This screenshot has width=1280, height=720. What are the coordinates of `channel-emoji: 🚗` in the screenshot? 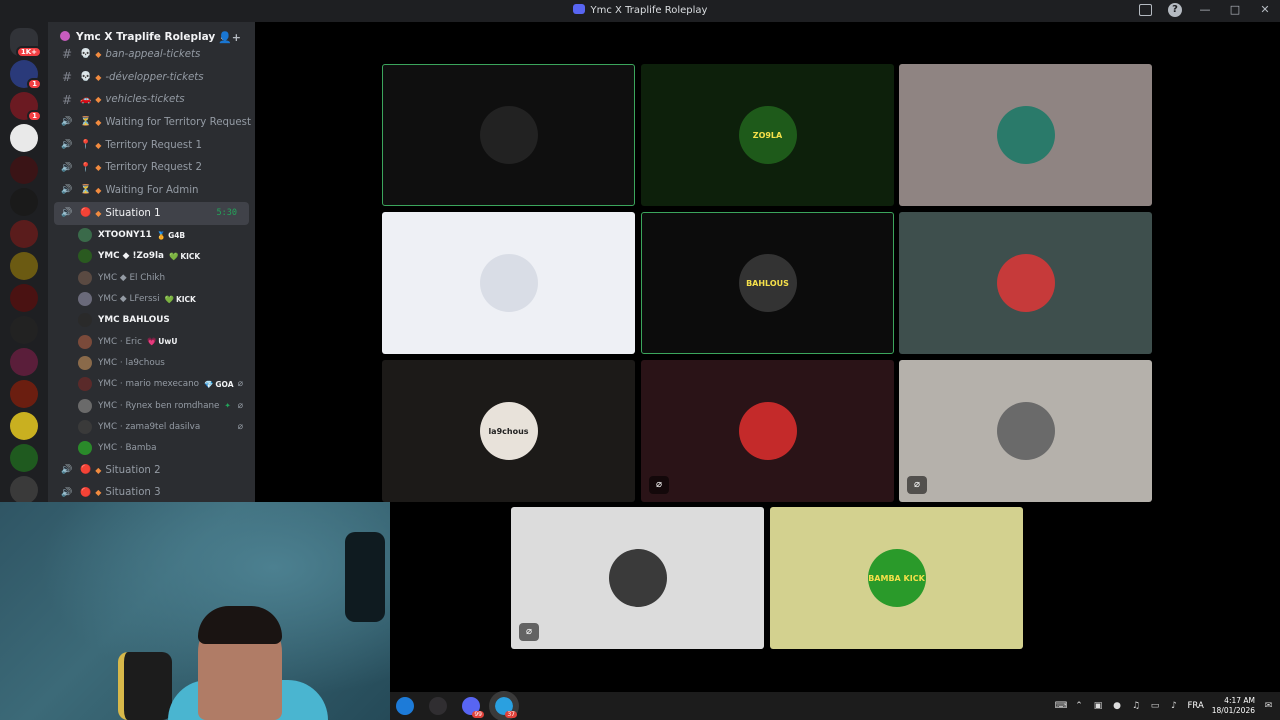 It's located at (86, 99).